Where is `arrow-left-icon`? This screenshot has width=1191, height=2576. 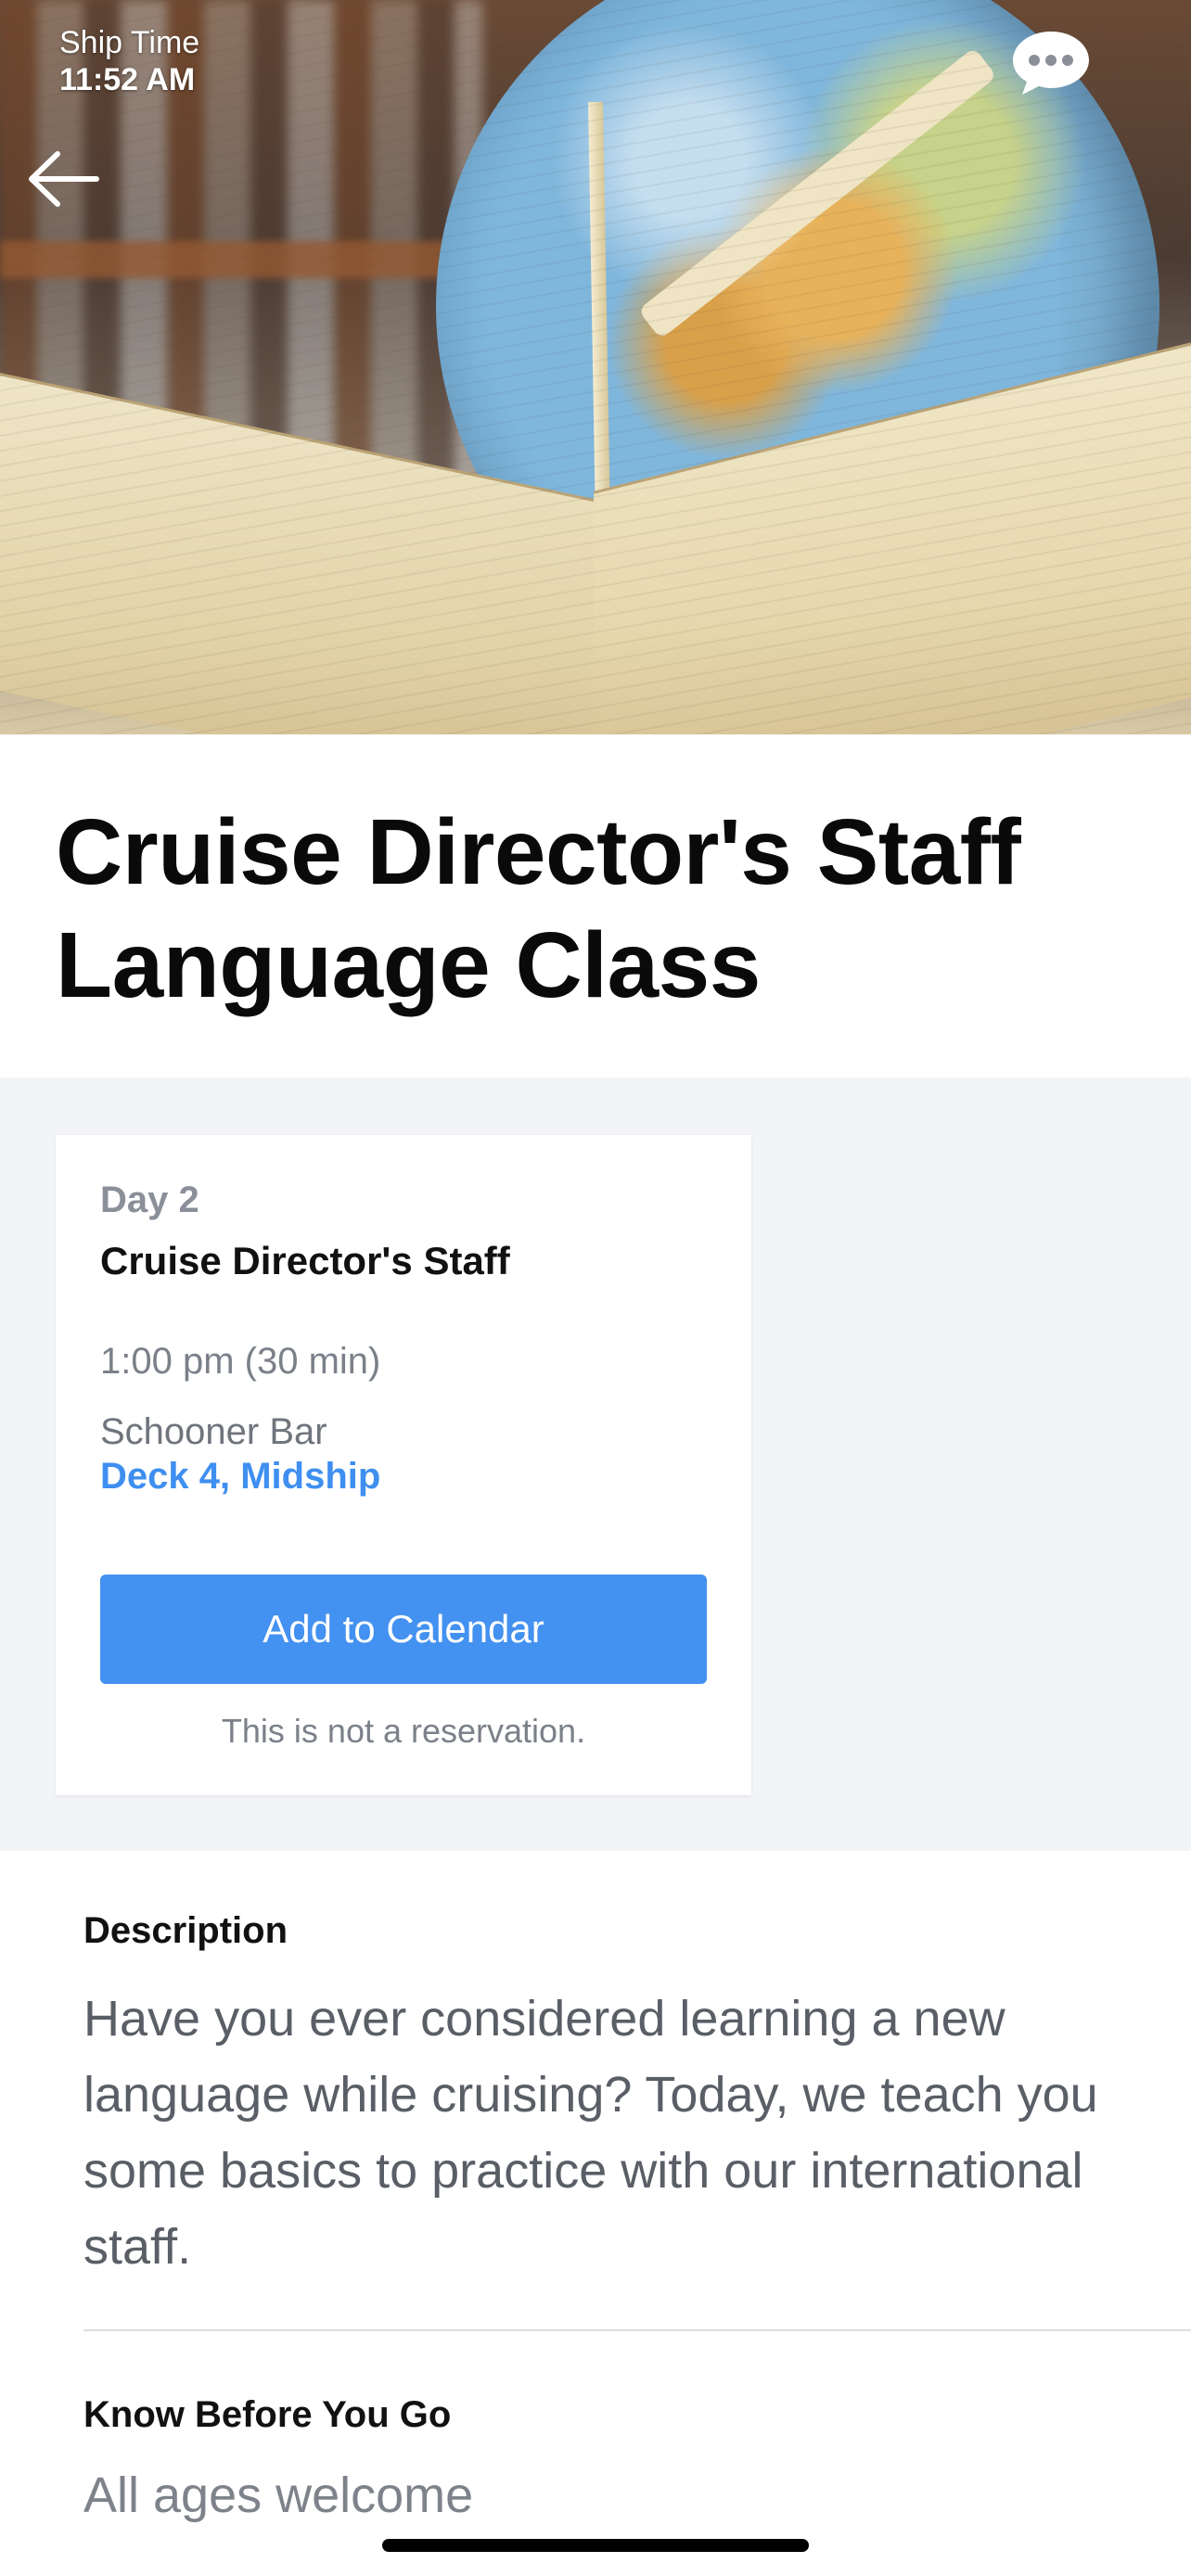
arrow-left-icon is located at coordinates (64, 179).